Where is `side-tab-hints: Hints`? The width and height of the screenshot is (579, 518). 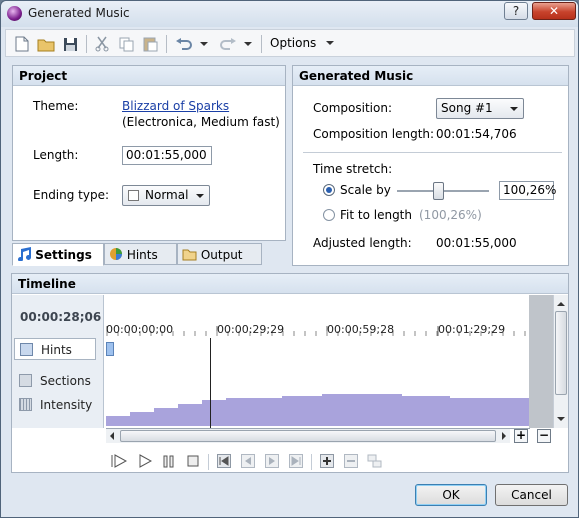 side-tab-hints: Hints is located at coordinates (55, 349).